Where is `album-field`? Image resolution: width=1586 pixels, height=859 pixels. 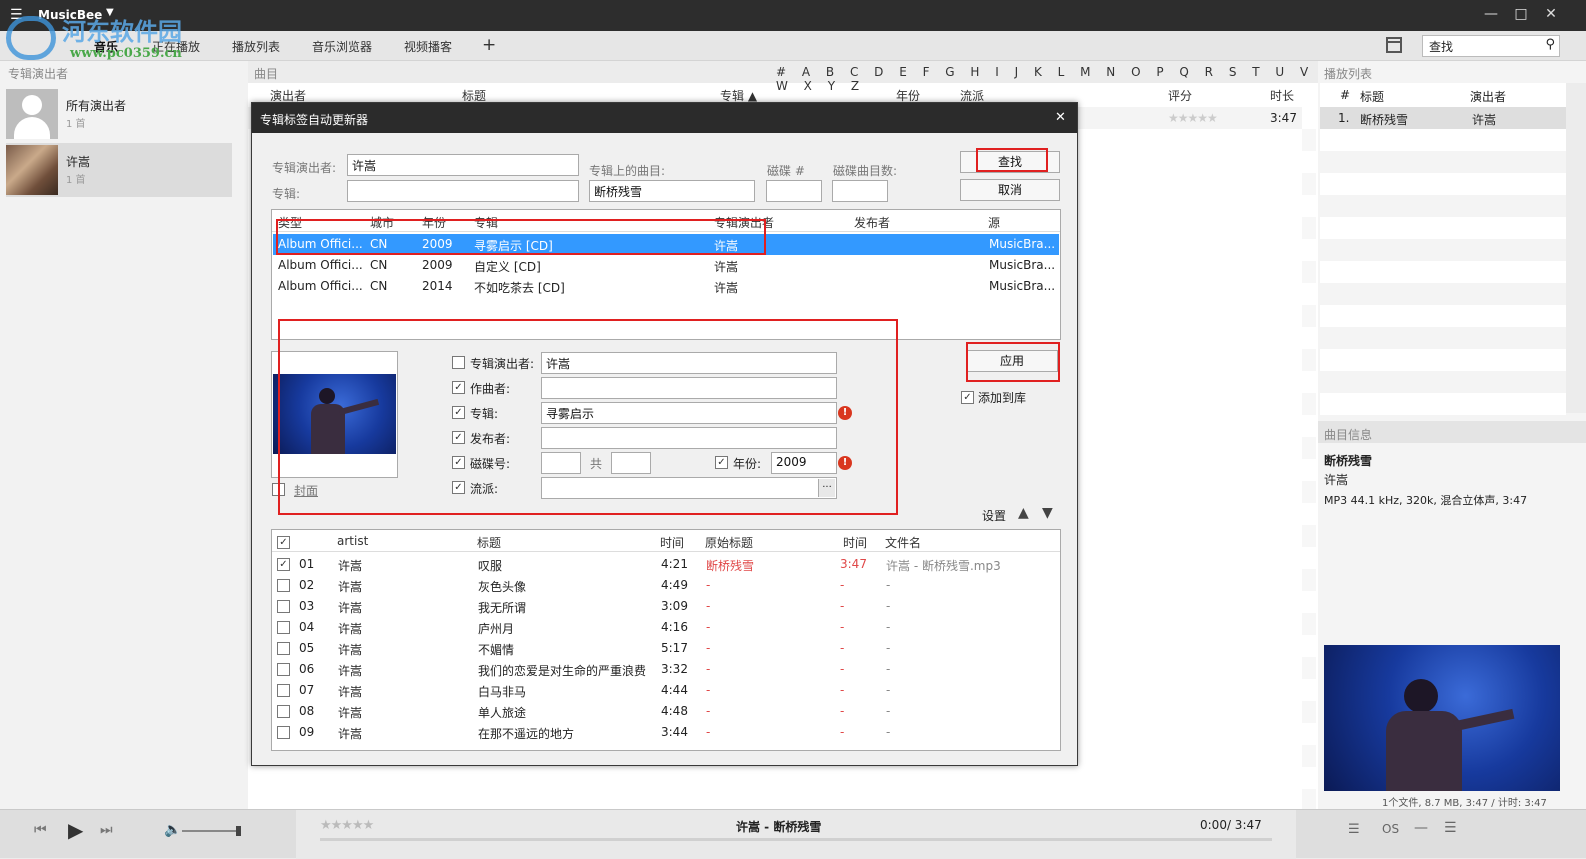
album-field is located at coordinates (463, 191).